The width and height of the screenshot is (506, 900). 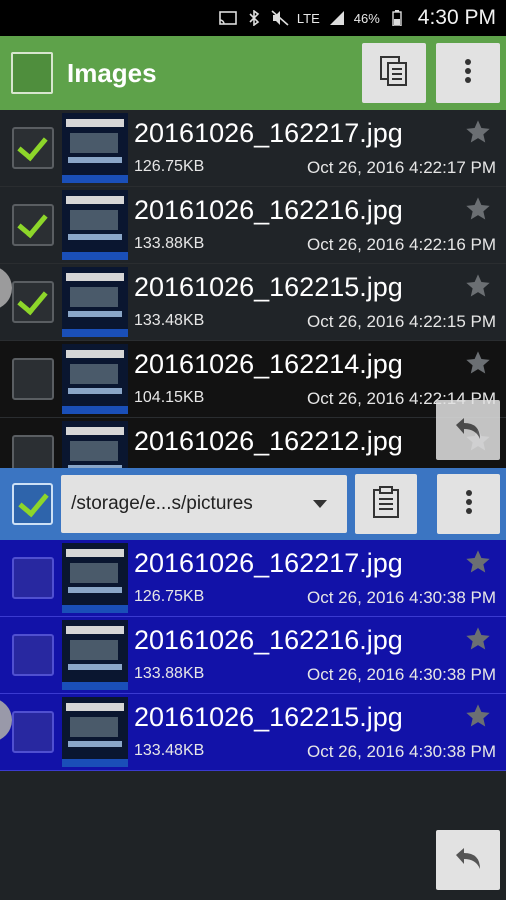 I want to click on bluetooth-icon, so click(x=254, y=18).